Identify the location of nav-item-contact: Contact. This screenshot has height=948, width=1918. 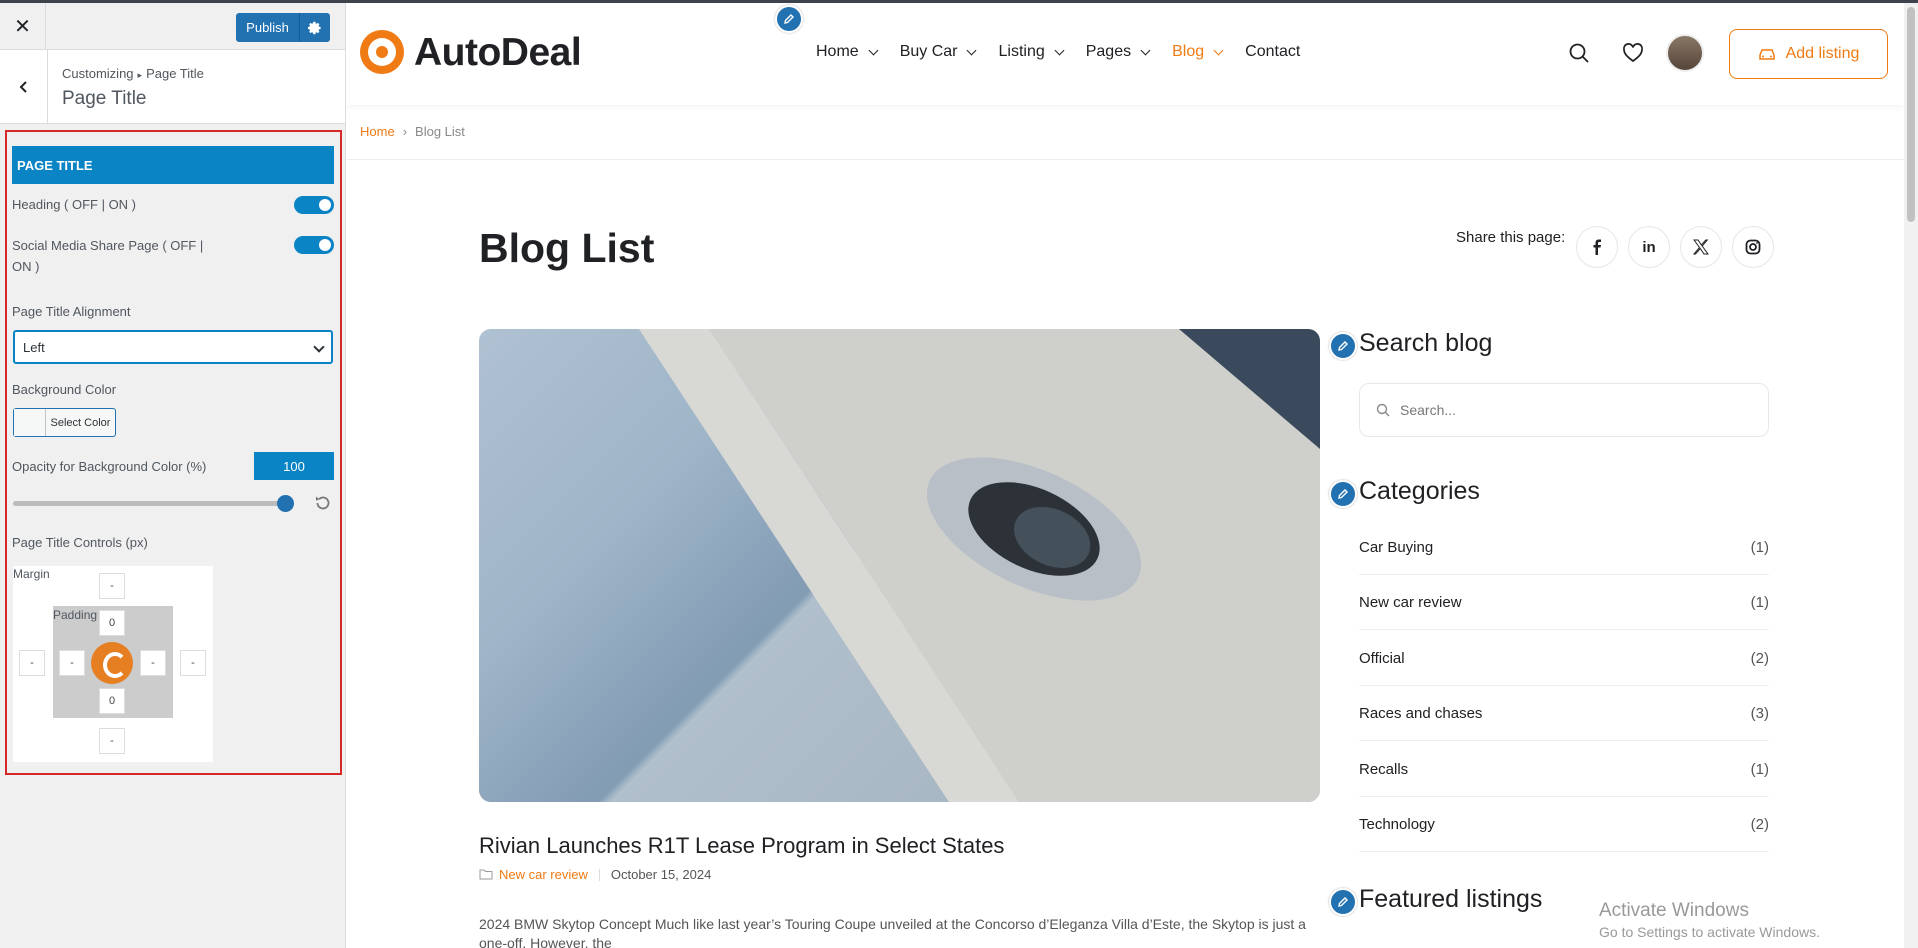
(1272, 52).